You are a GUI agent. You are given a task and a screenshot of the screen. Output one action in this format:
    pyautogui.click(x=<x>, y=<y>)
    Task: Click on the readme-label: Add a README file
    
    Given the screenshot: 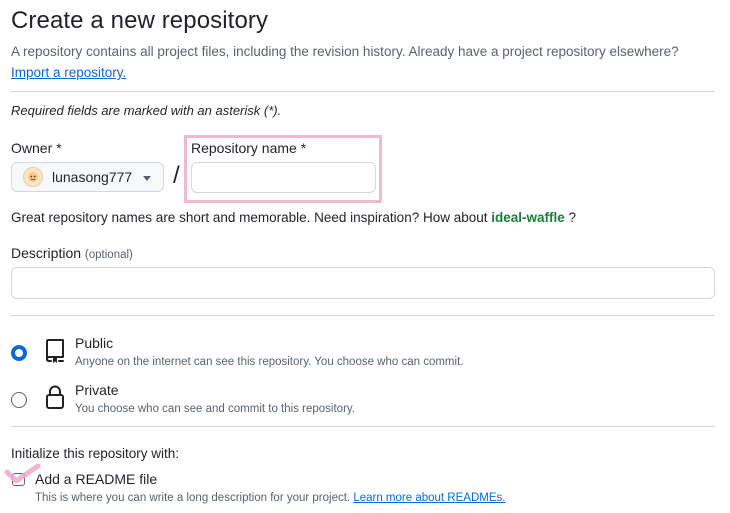 What is the action you would take?
    pyautogui.click(x=96, y=479)
    